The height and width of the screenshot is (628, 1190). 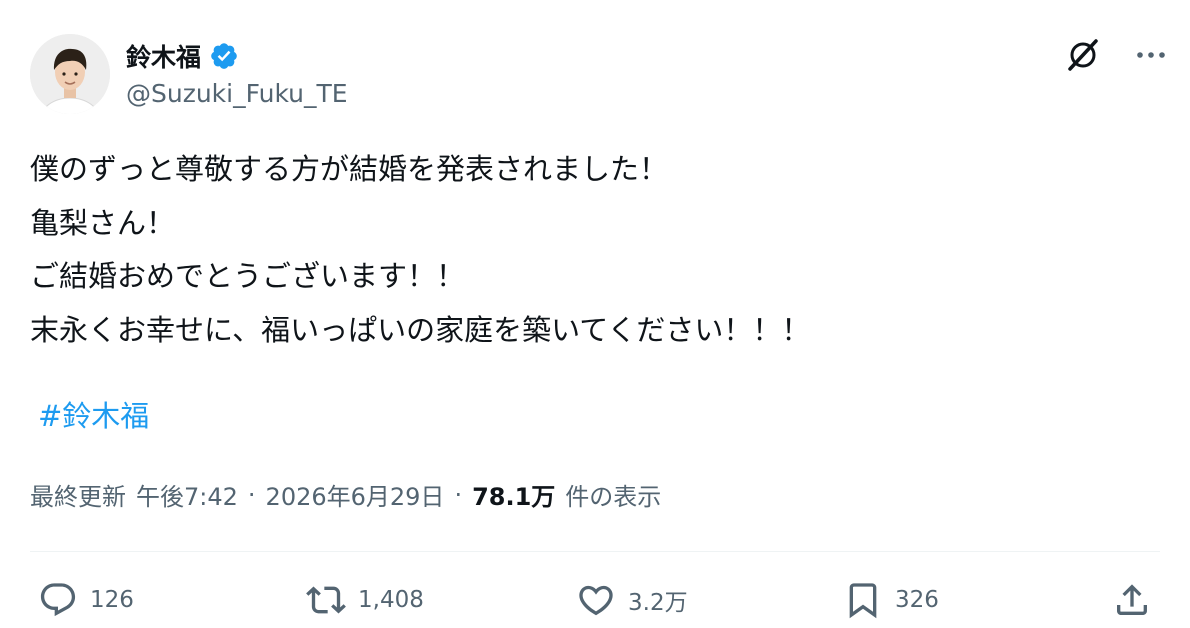 What do you see at coordinates (103, 222) in the screenshot?
I see `tweet-line: 亀梨さん！` at bounding box center [103, 222].